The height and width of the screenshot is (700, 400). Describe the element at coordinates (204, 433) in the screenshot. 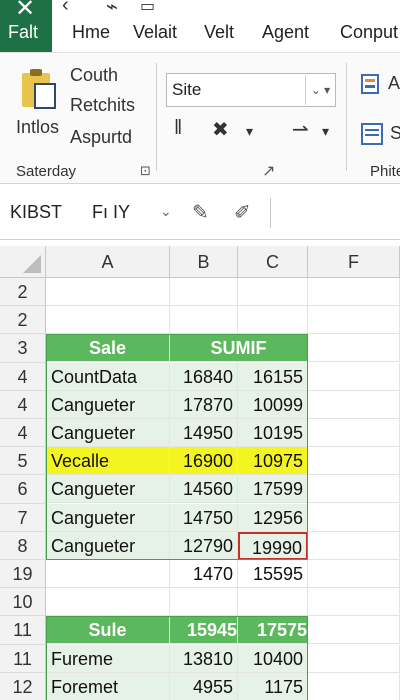

I see `table-cell-value: 14950` at that location.